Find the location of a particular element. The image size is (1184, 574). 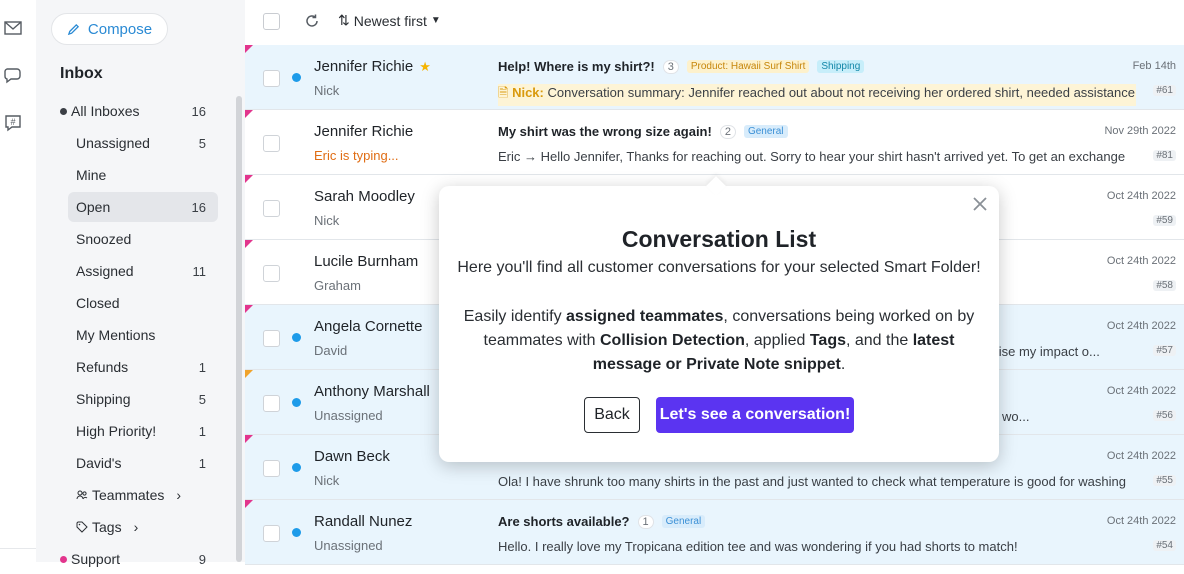

customer-name-text: Jennifer Richie is located at coordinates (364, 66).